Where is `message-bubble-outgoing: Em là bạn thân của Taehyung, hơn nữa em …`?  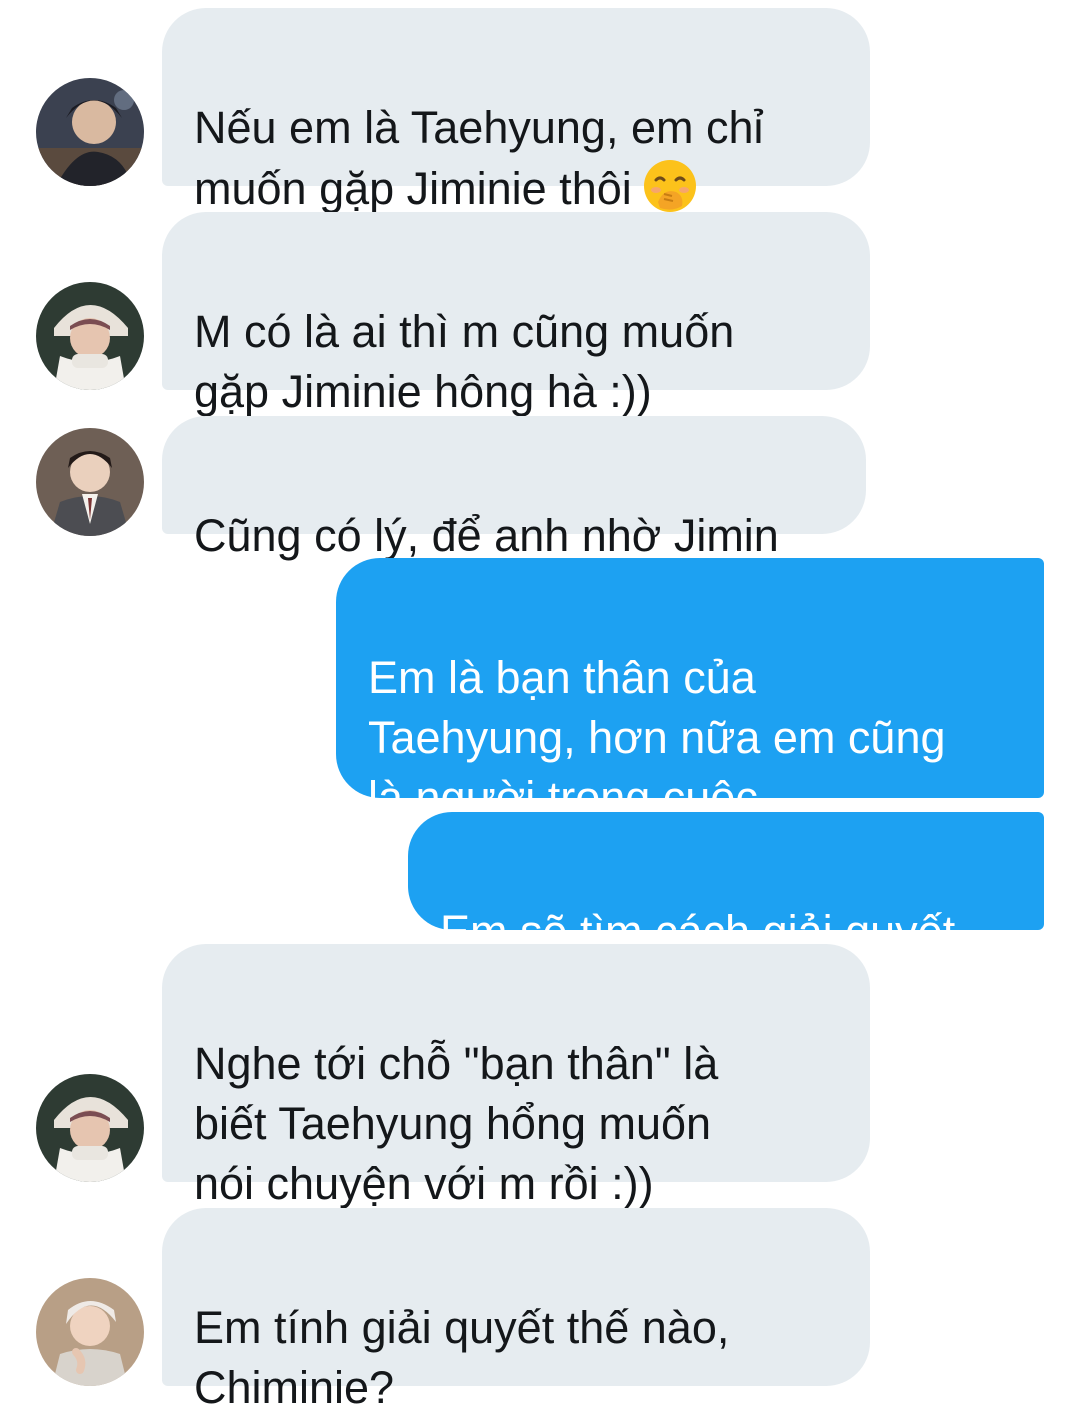 message-bubble-outgoing: Em là bạn thân của Taehyung, hơn nữa em … is located at coordinates (690, 690).